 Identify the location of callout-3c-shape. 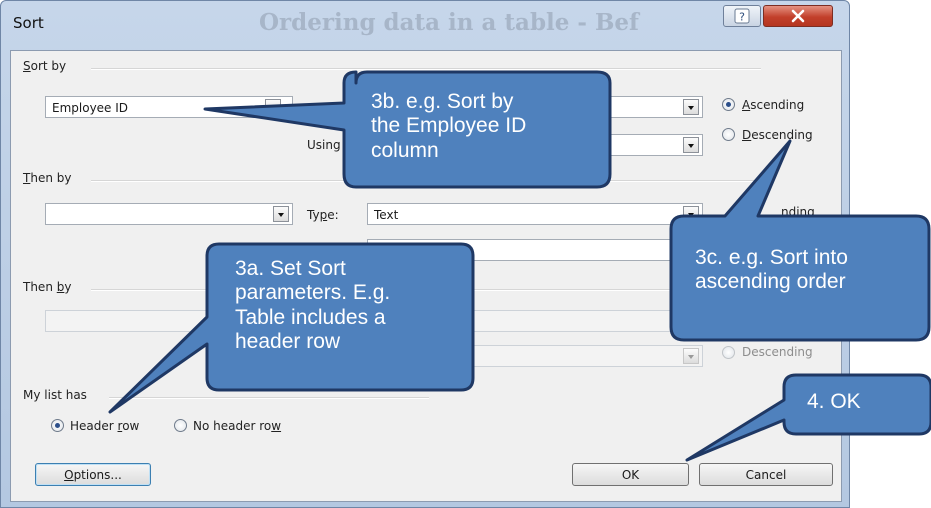
(800, 240).